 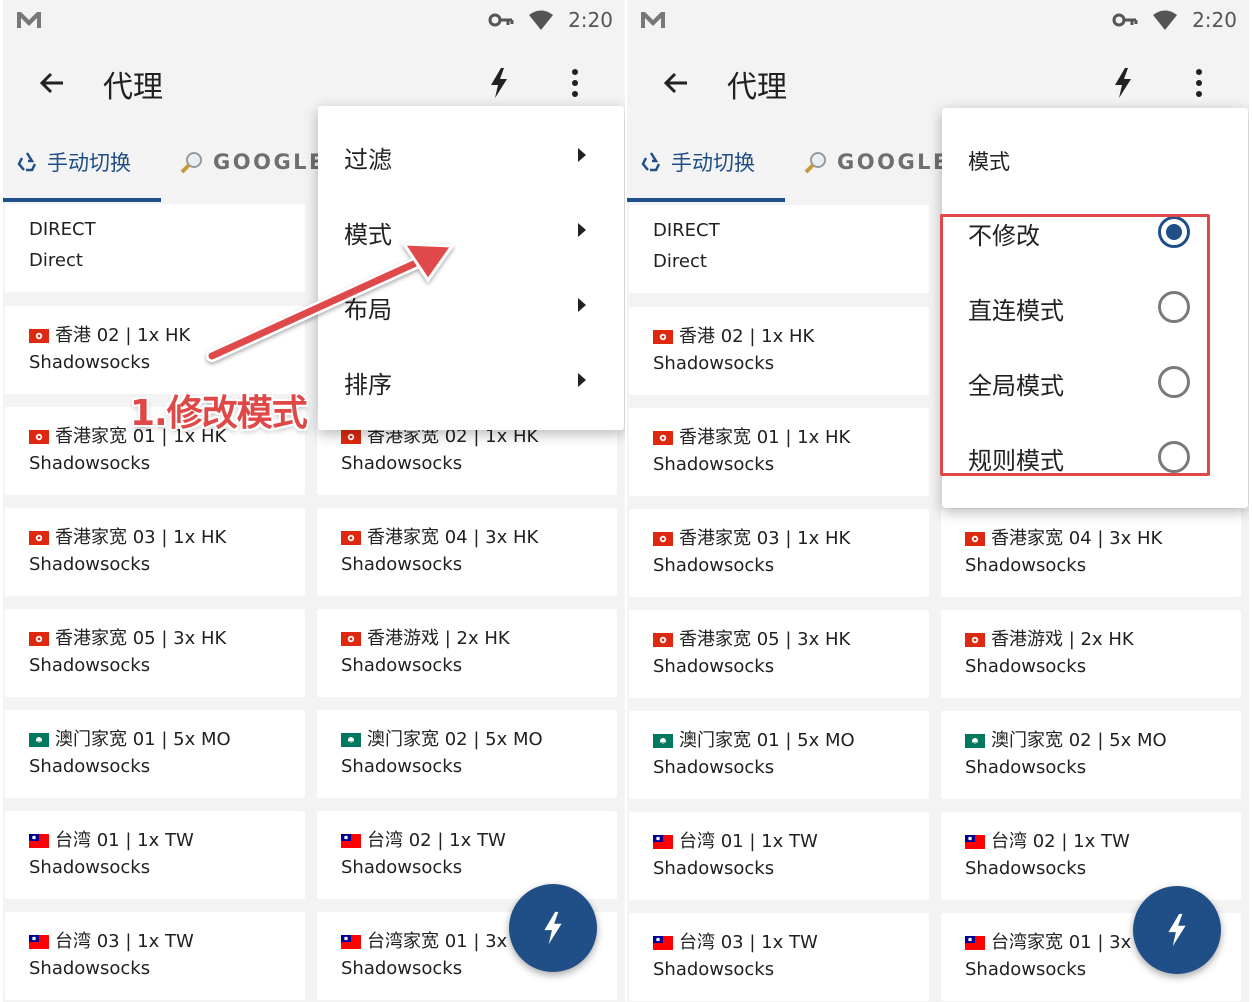 I want to click on proxy-card: 香港家宽 01 | 1x HK Shadowsocks, so click(x=779, y=452).